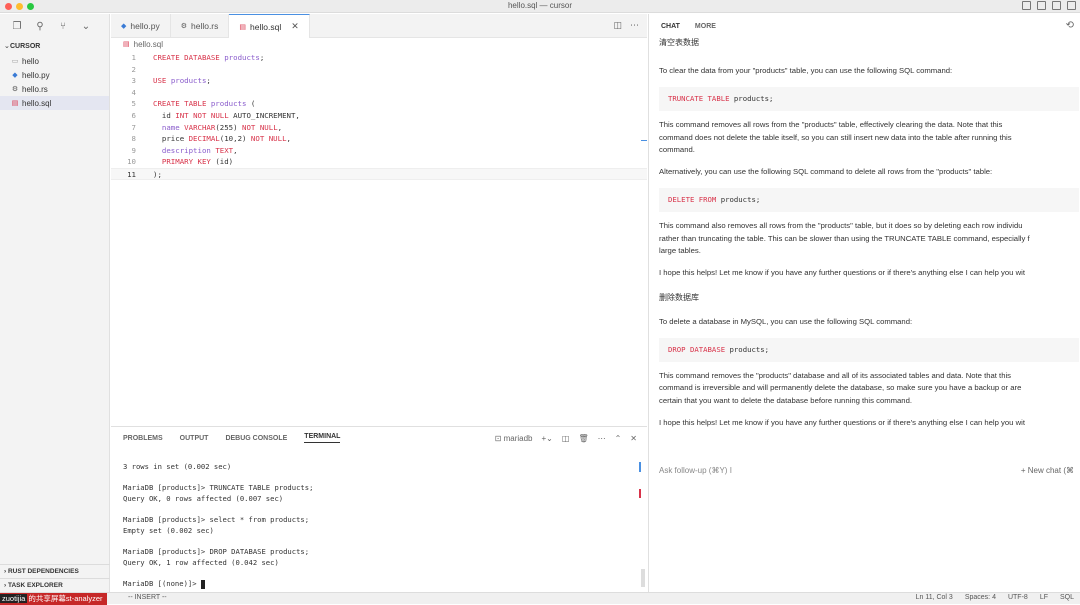 Image resolution: width=1080 pixels, height=605 pixels. What do you see at coordinates (143, 438) in the screenshot?
I see `tab-problems: PROBLEMS` at bounding box center [143, 438].